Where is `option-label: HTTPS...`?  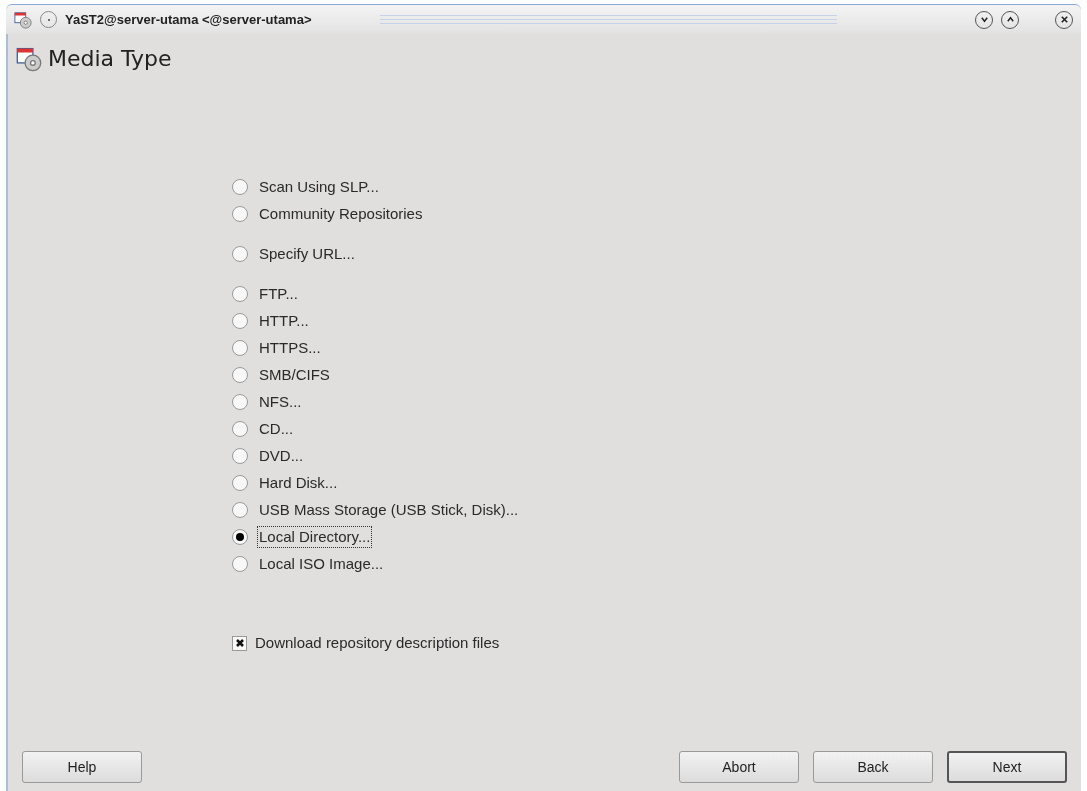 option-label: HTTPS... is located at coordinates (290, 347).